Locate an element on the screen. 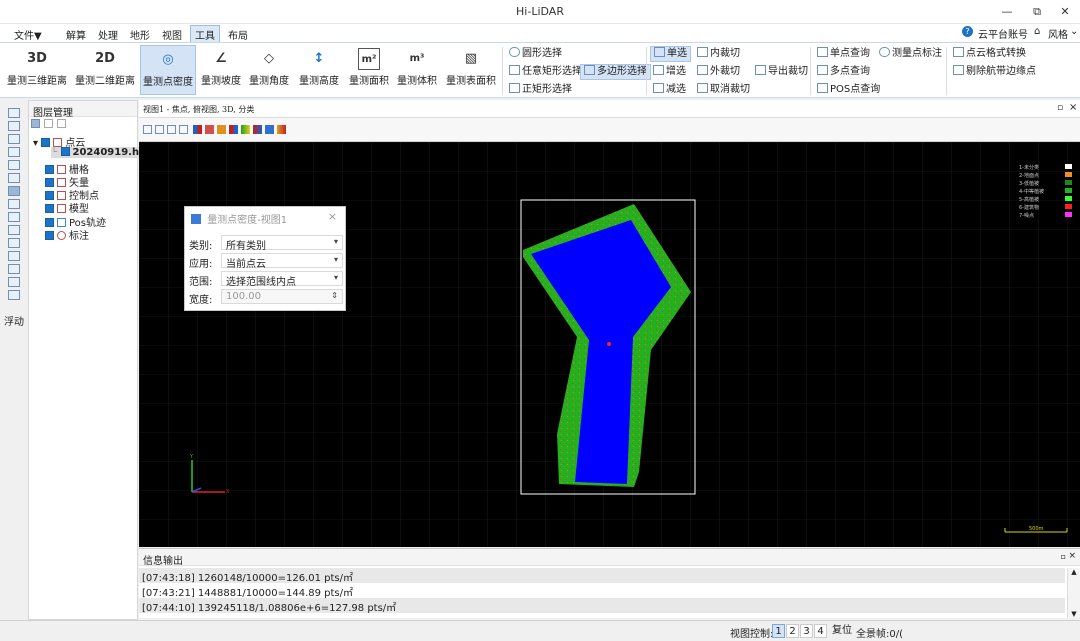 The image size is (1080, 641). layer-file-item: └ 20240919.hlz is located at coordinates (101, 152).